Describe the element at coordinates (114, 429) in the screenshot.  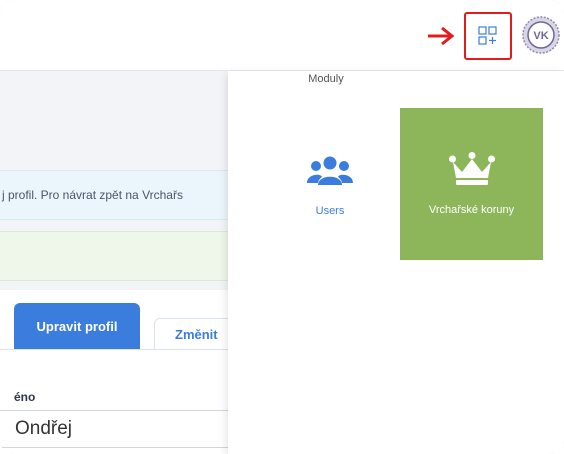
I see `first-name-field: Ondřej` at that location.